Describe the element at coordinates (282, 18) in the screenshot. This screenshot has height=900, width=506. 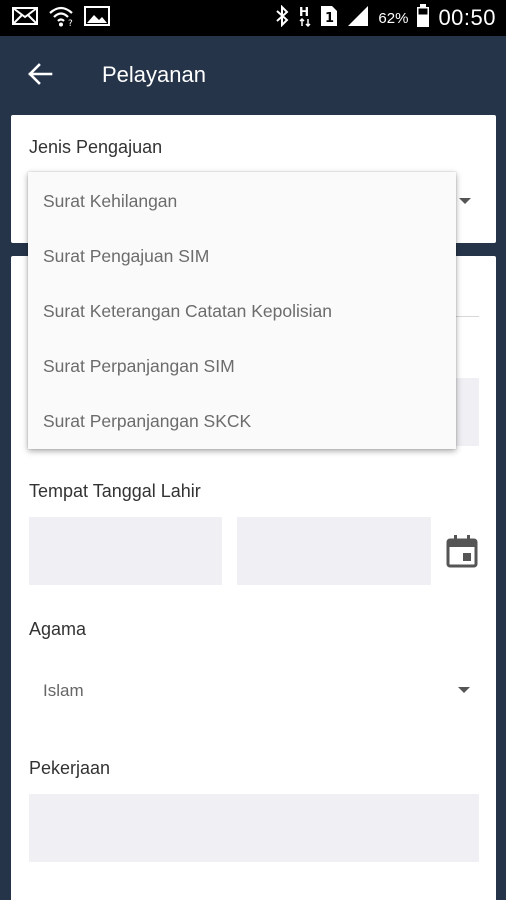
I see `bluetooth-icon` at that location.